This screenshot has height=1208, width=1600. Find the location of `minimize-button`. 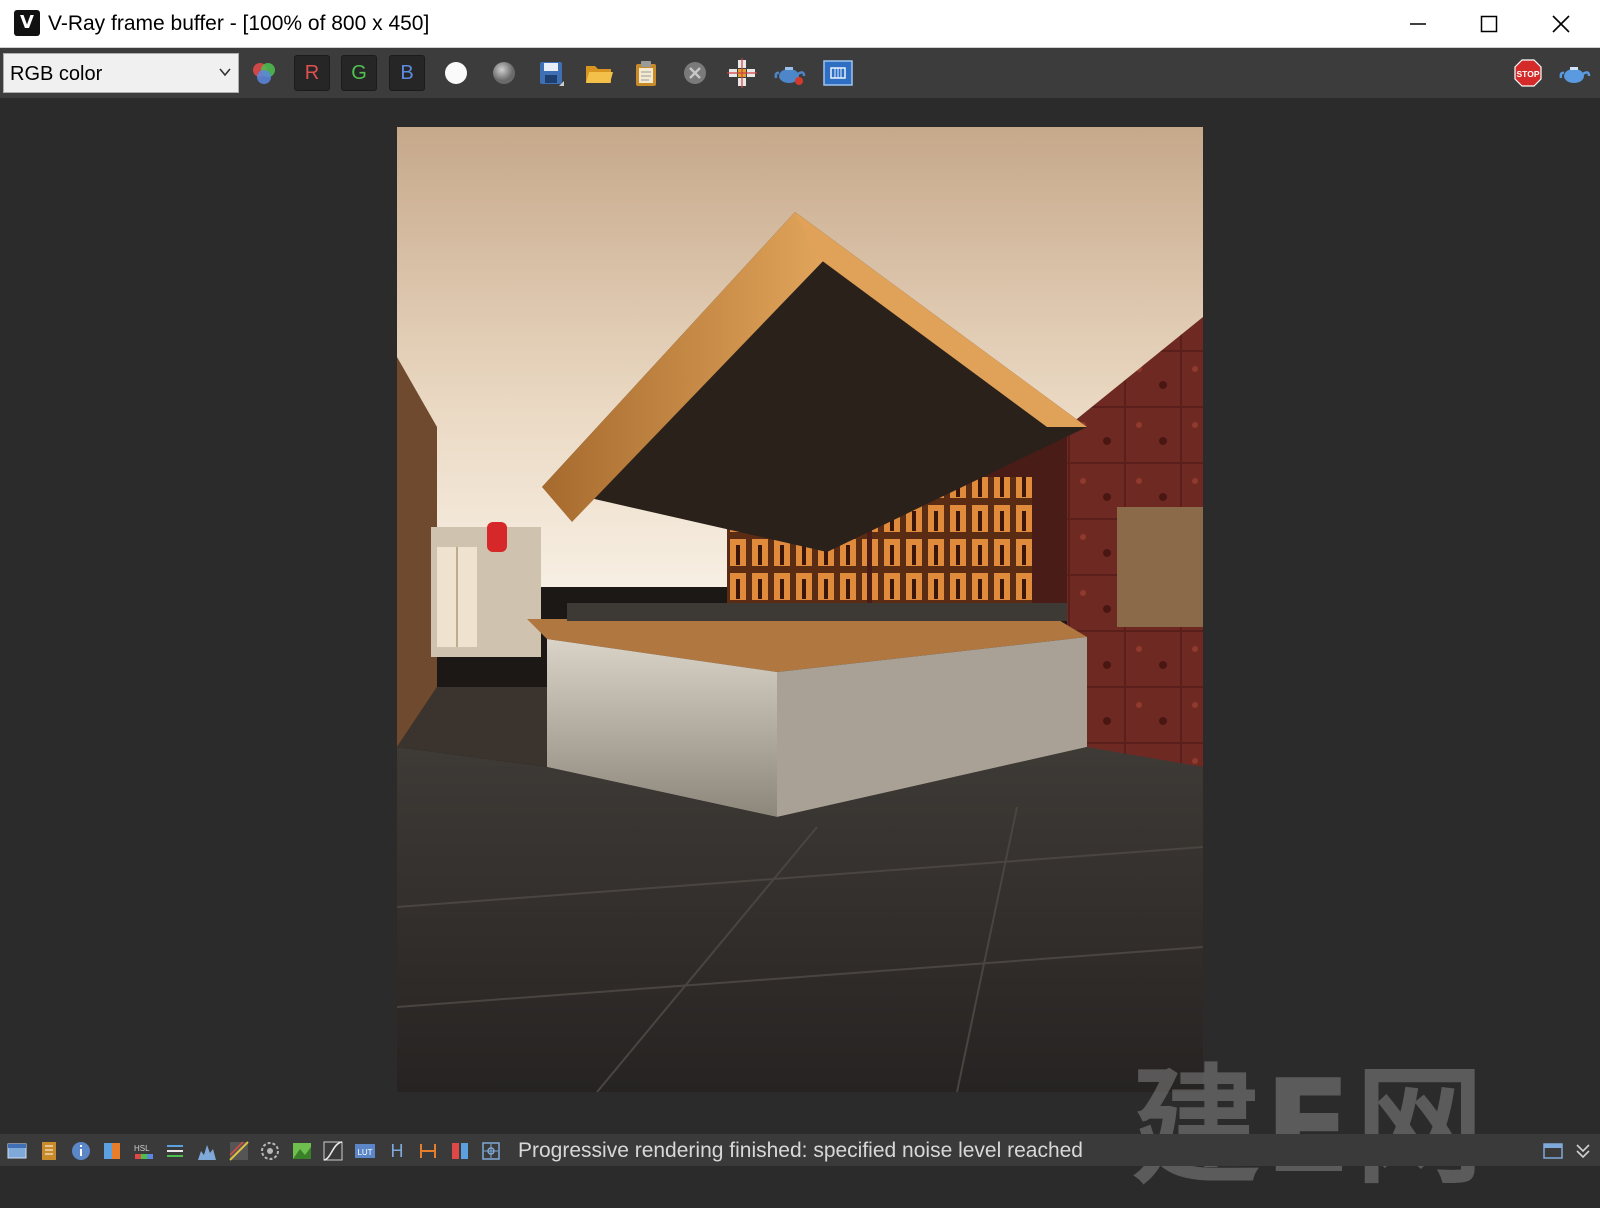

minimize-button is located at coordinates (1418, 24).